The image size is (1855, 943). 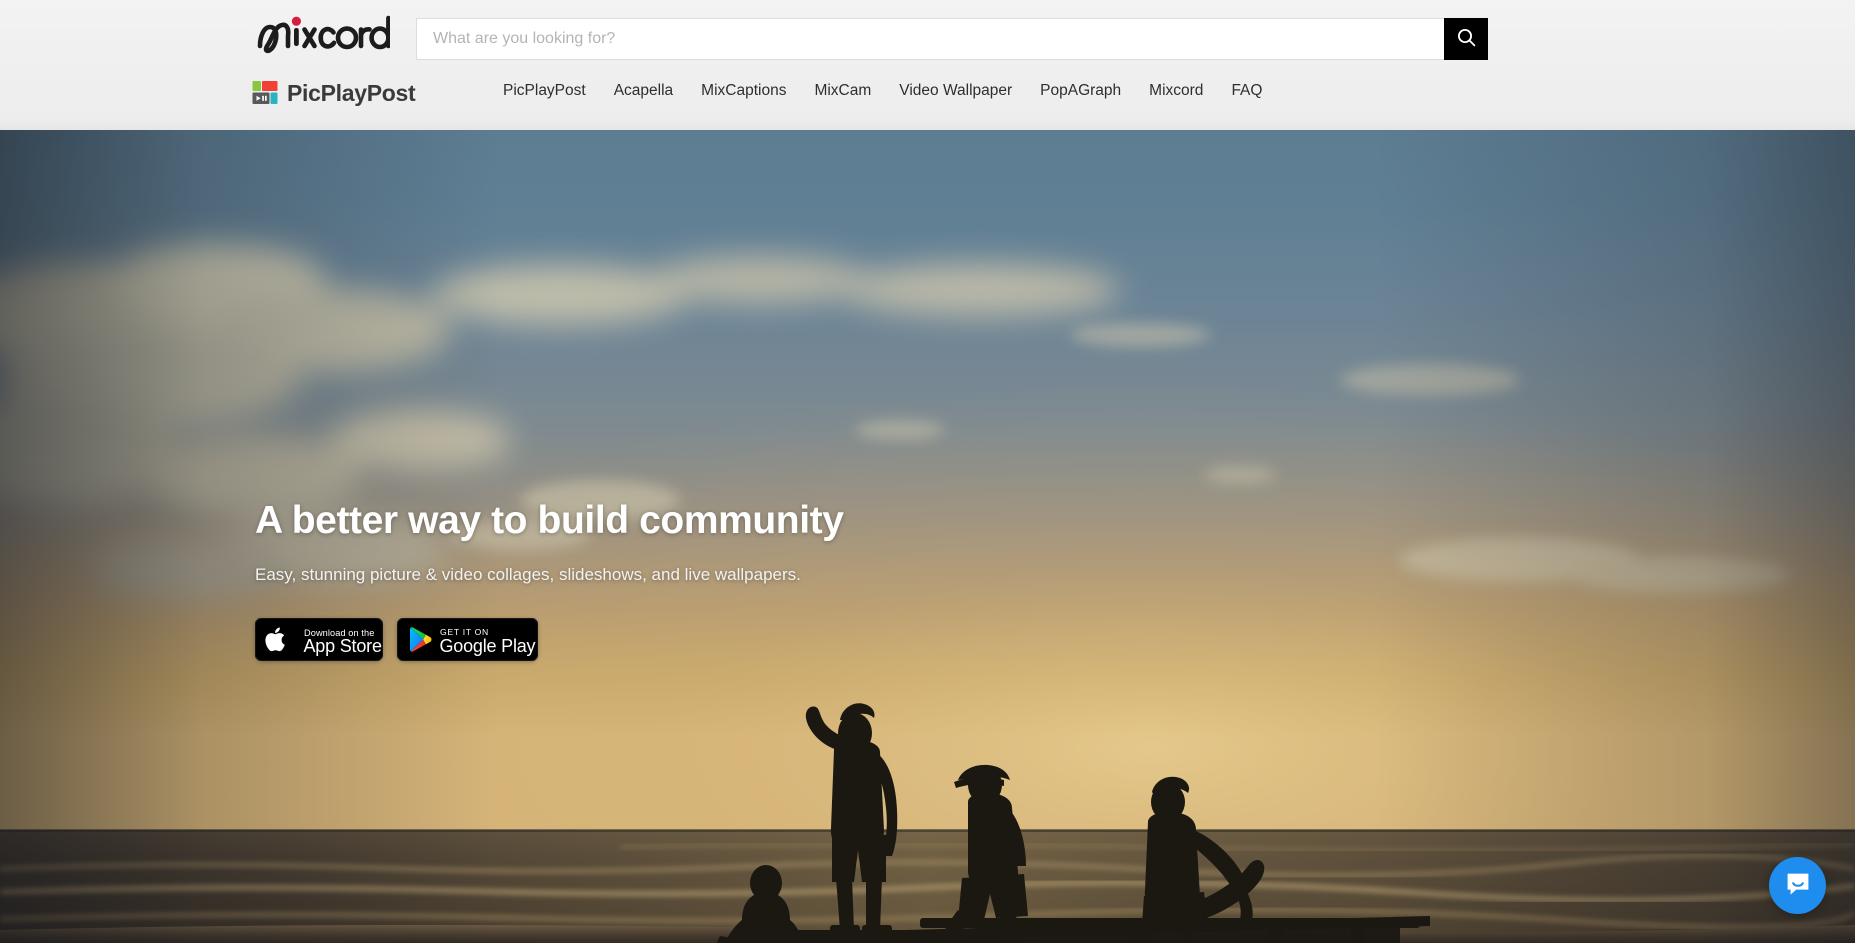 I want to click on nav-item-mixcam: MixCam, so click(x=842, y=91).